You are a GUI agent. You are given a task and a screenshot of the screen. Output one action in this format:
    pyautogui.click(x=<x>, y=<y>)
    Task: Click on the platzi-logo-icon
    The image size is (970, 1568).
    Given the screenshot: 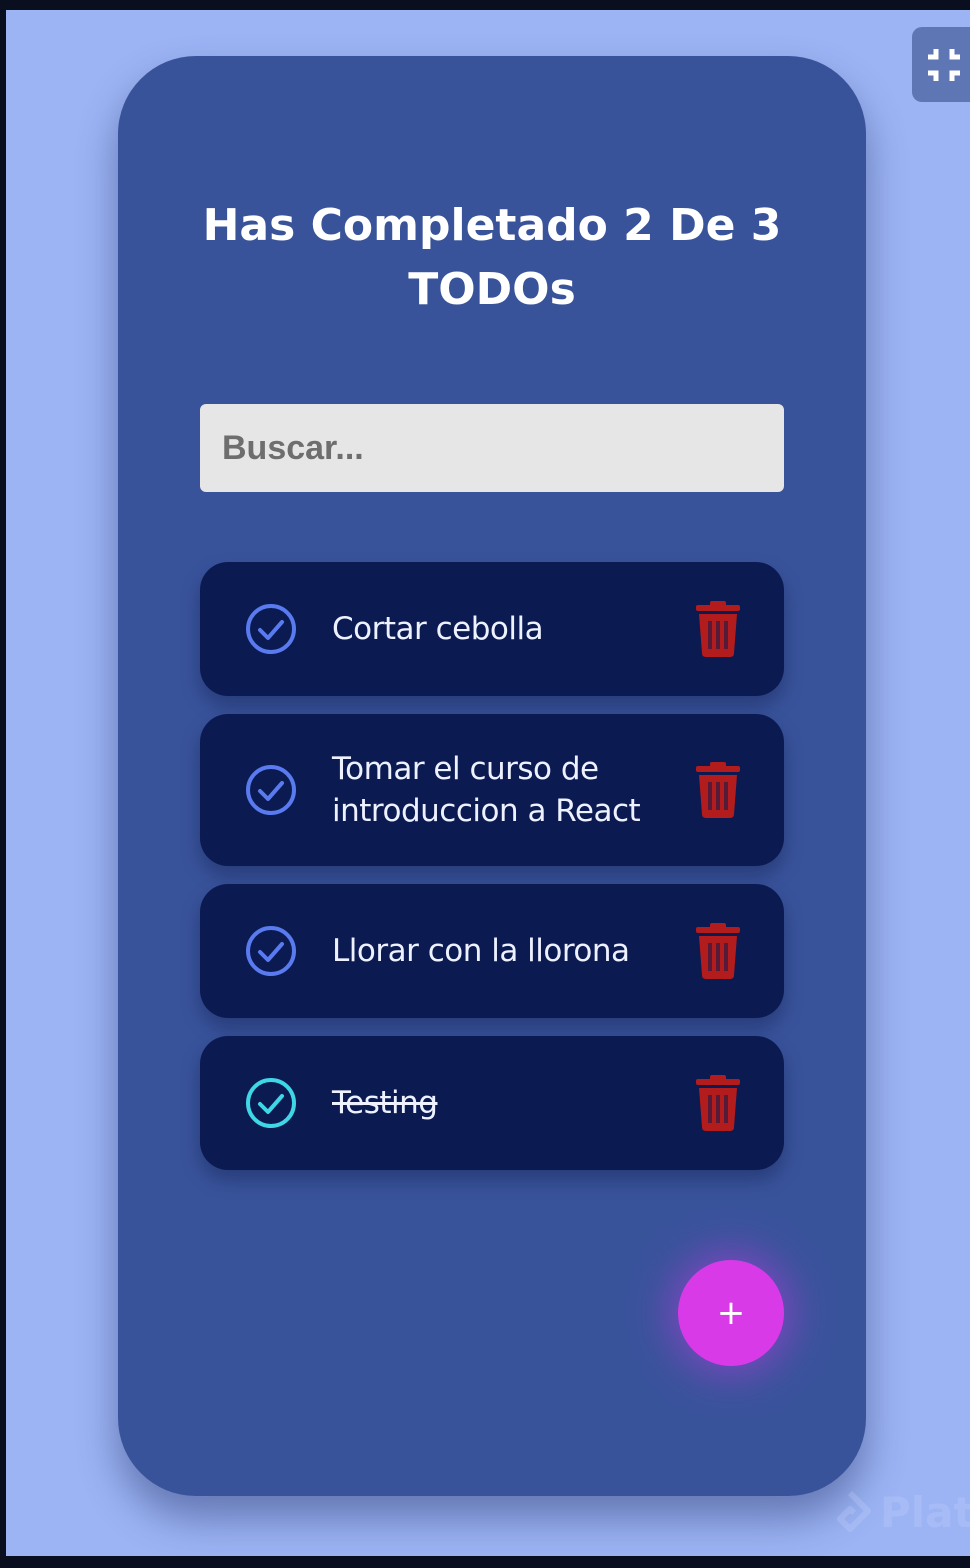 What is the action you would take?
    pyautogui.click(x=854, y=1511)
    